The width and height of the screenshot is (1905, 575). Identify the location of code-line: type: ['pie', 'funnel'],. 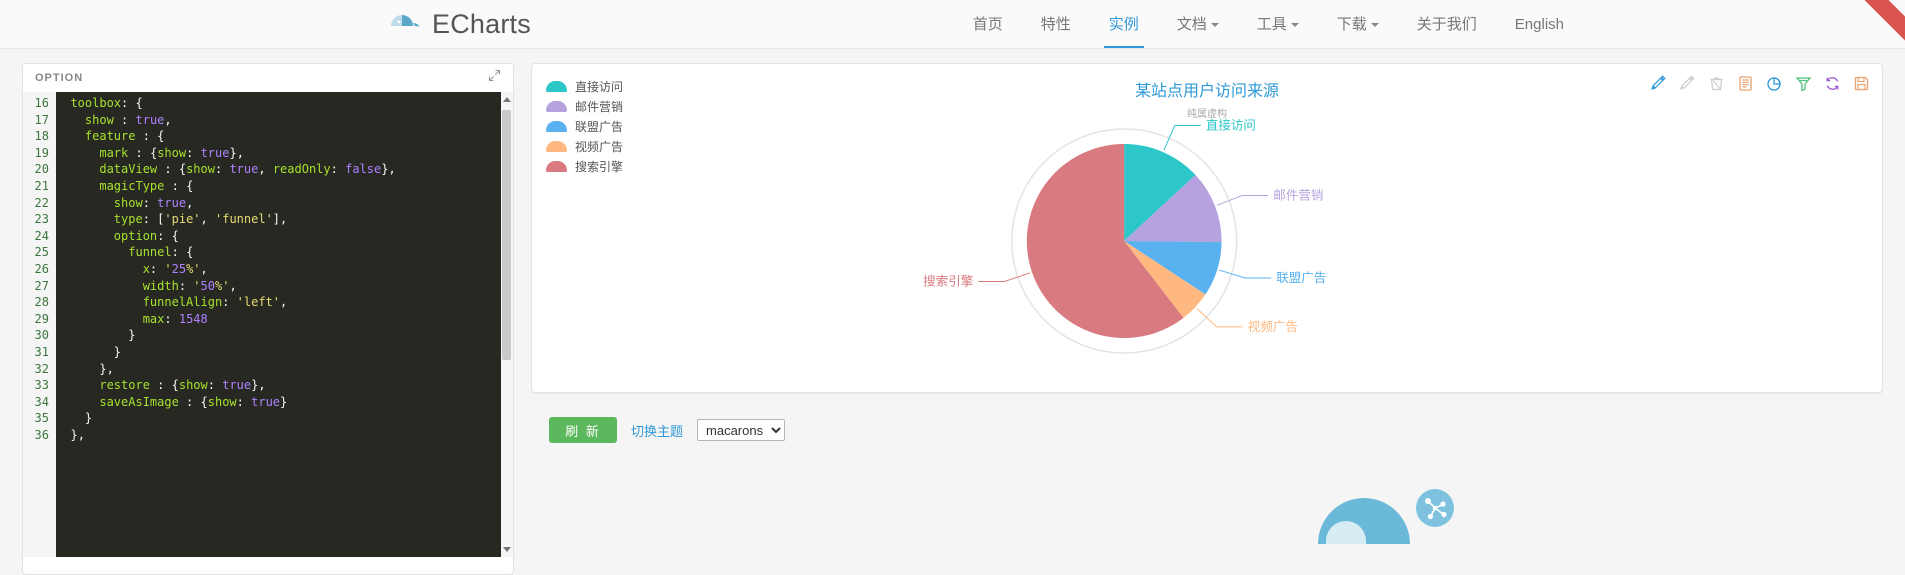
(284, 219).